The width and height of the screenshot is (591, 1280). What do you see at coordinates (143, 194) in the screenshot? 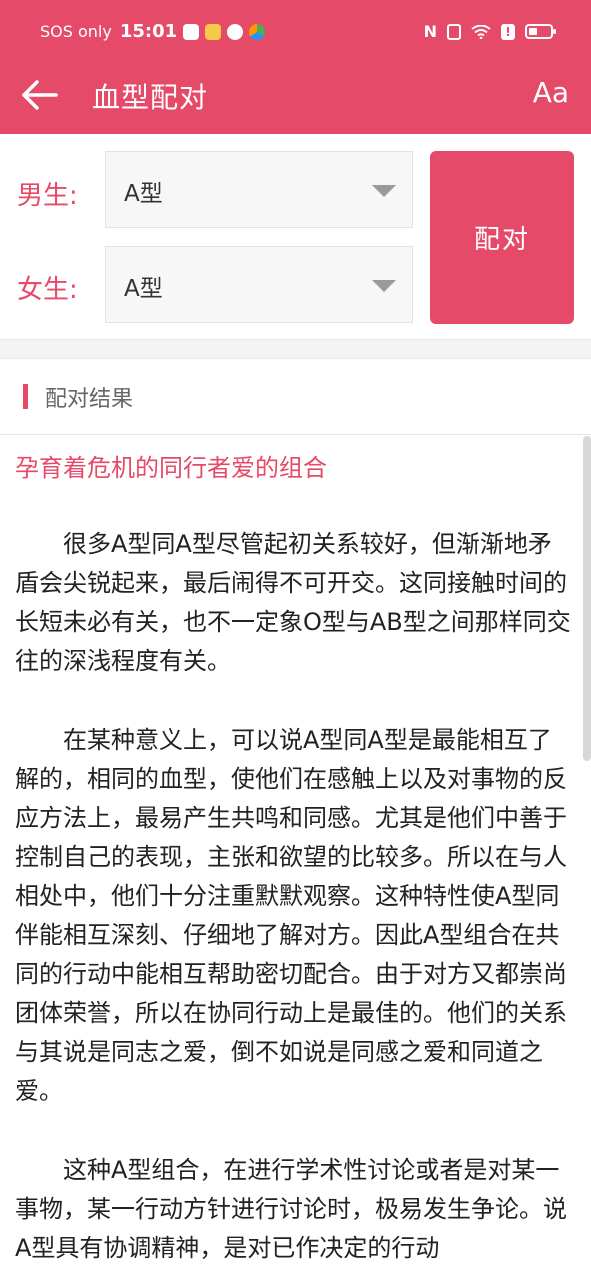
I see `male-blood-type-value: A型` at bounding box center [143, 194].